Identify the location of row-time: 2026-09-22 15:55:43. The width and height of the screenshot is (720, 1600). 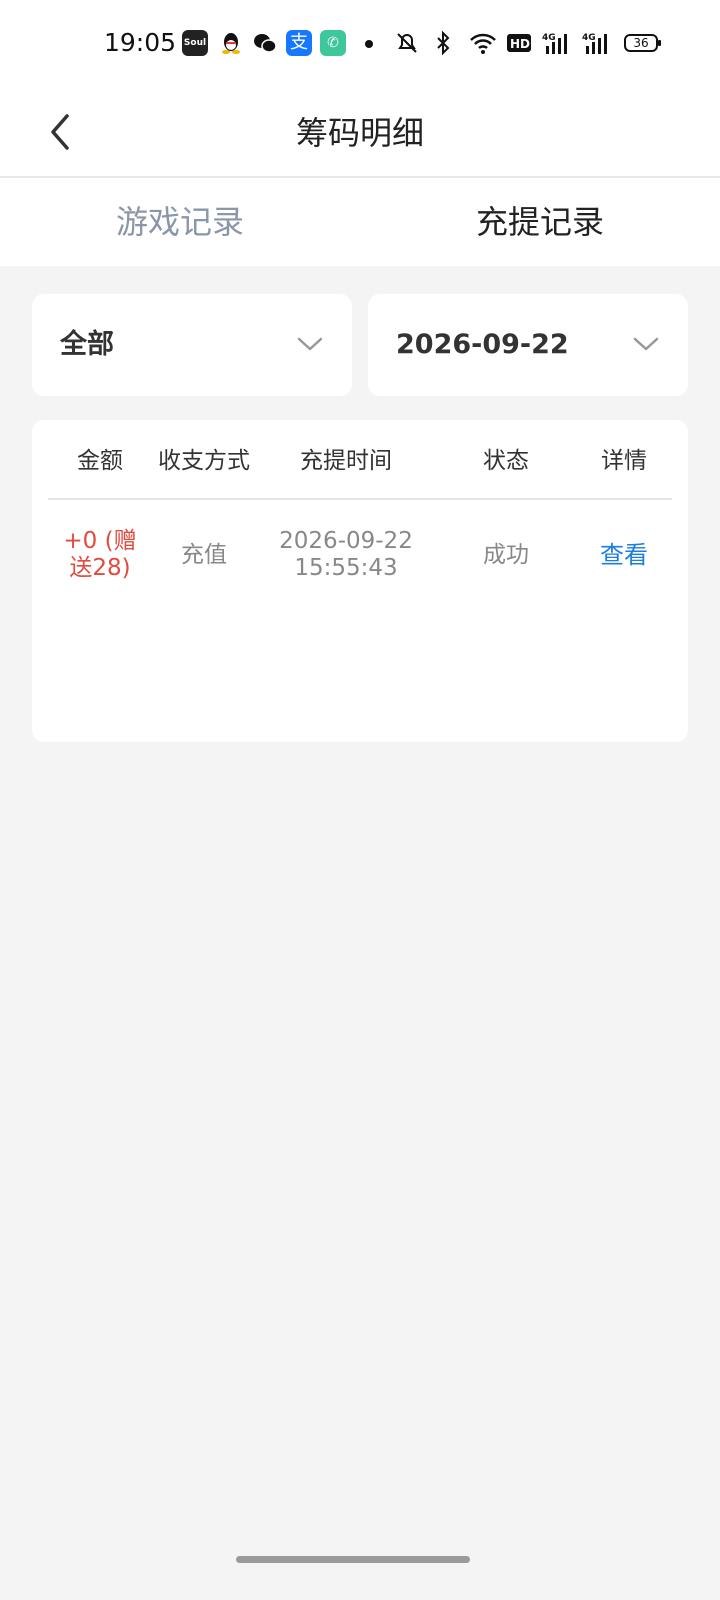
(346, 555).